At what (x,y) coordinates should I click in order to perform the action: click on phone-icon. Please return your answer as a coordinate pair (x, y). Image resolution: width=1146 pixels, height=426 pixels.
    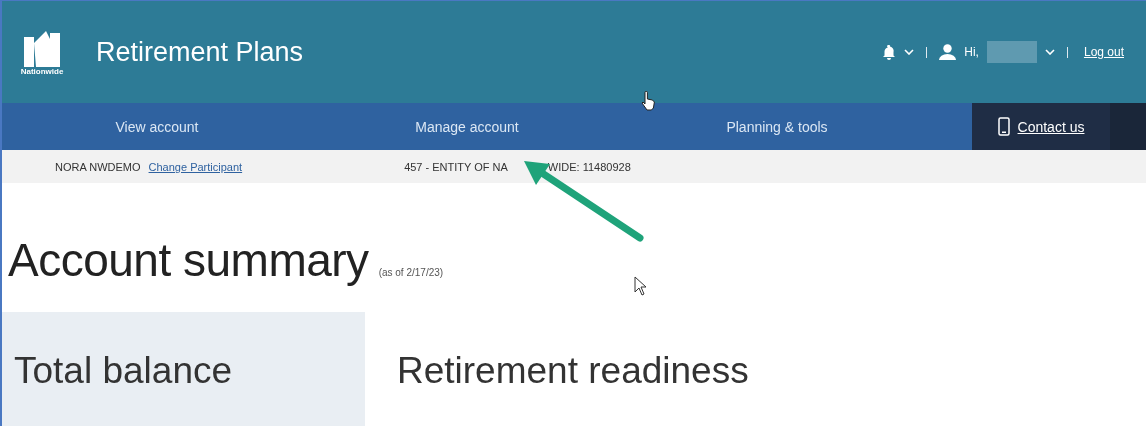
    Looking at the image, I should click on (1003, 126).